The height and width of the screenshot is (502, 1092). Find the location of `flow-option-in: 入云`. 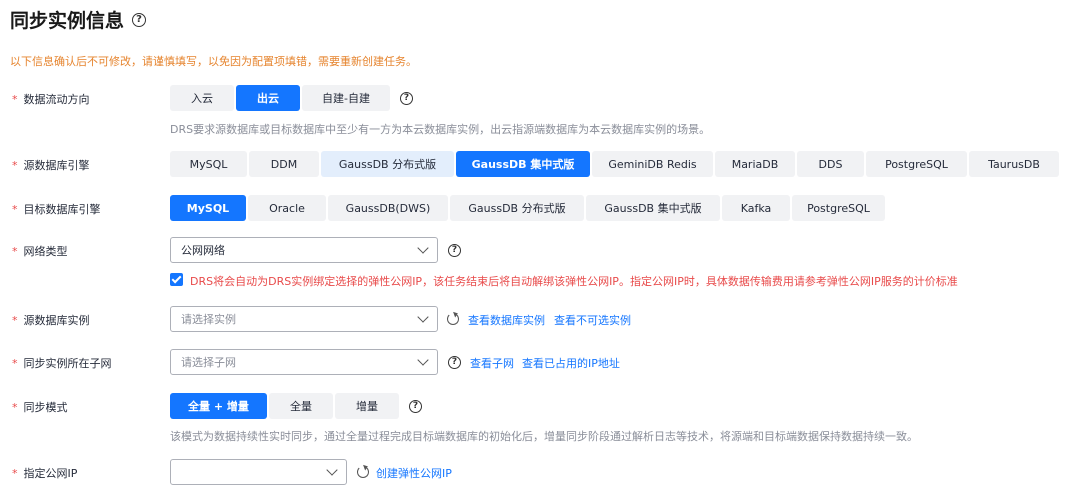

flow-option-in: 入云 is located at coordinates (202, 98).